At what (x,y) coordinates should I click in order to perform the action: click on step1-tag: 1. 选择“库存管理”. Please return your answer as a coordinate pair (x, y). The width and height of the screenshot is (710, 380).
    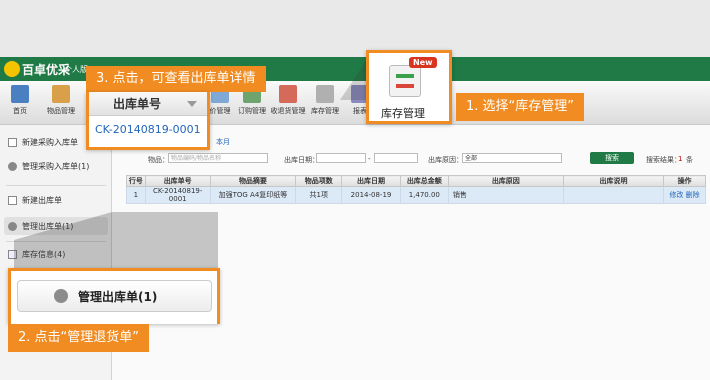
    Looking at the image, I should click on (520, 107).